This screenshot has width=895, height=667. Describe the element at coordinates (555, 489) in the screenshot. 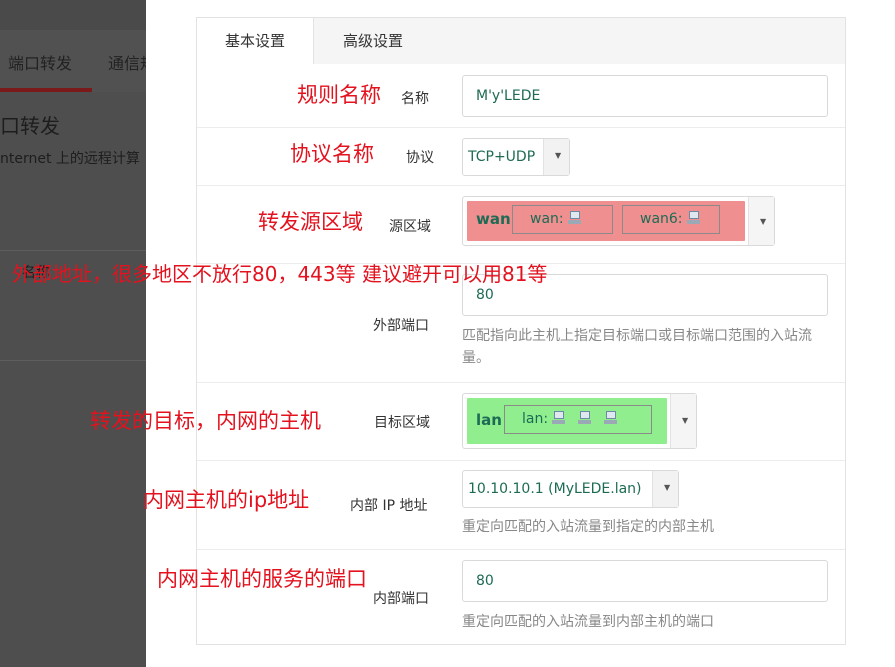

I see `internal-ip-value: 10.10.10.1 (MyLEDE.lan)` at that location.